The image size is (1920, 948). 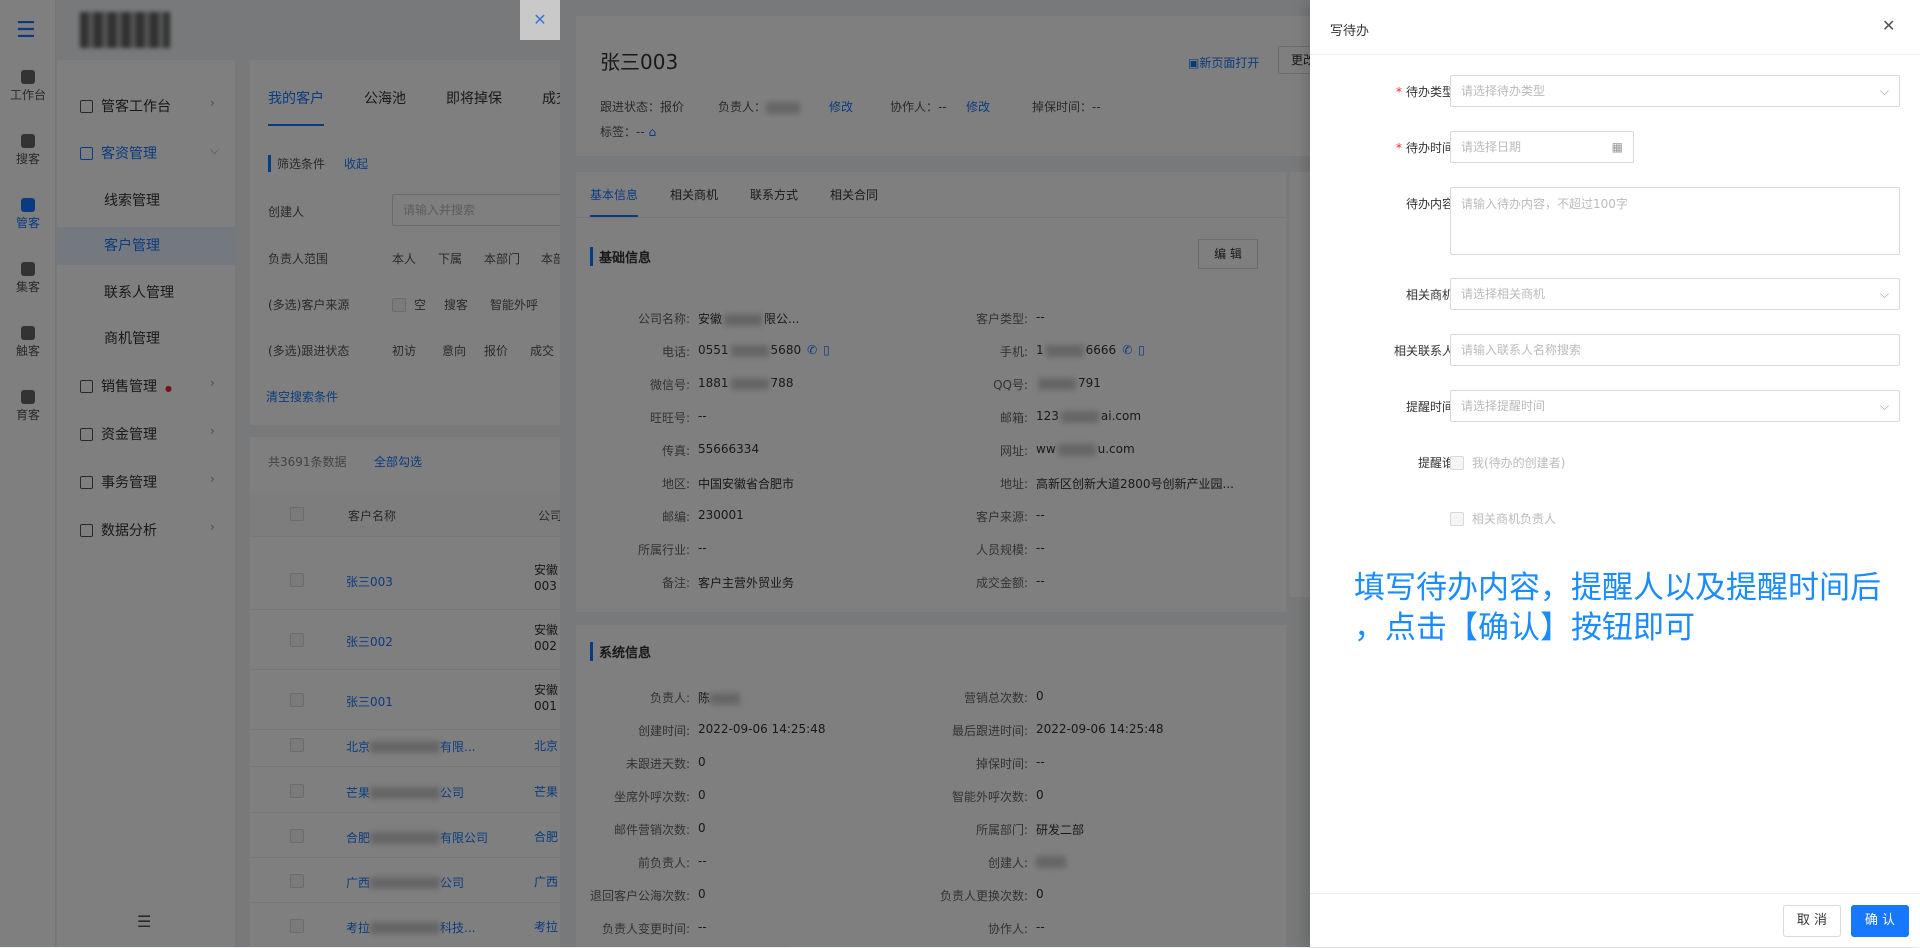 What do you see at coordinates (1675, 294) in the screenshot?
I see `related-opportunity-select: 请选择相关商机 ⌵` at bounding box center [1675, 294].